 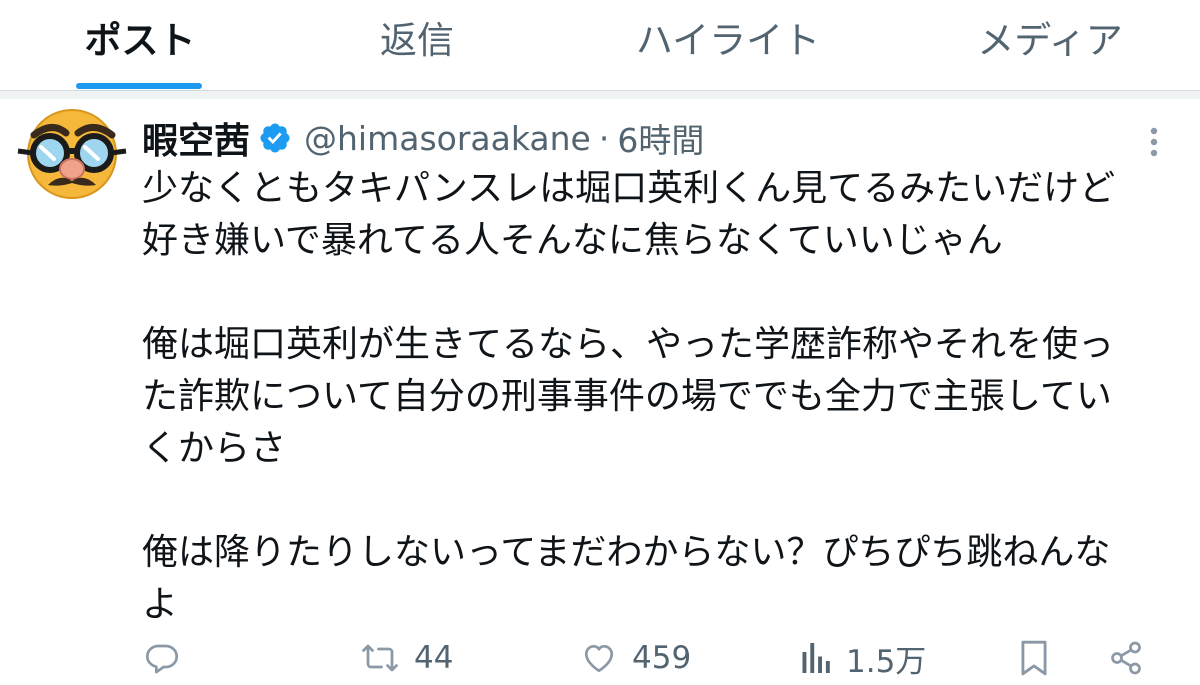 I want to click on disguise-glasses-face-emoji-icon, so click(x=72, y=154).